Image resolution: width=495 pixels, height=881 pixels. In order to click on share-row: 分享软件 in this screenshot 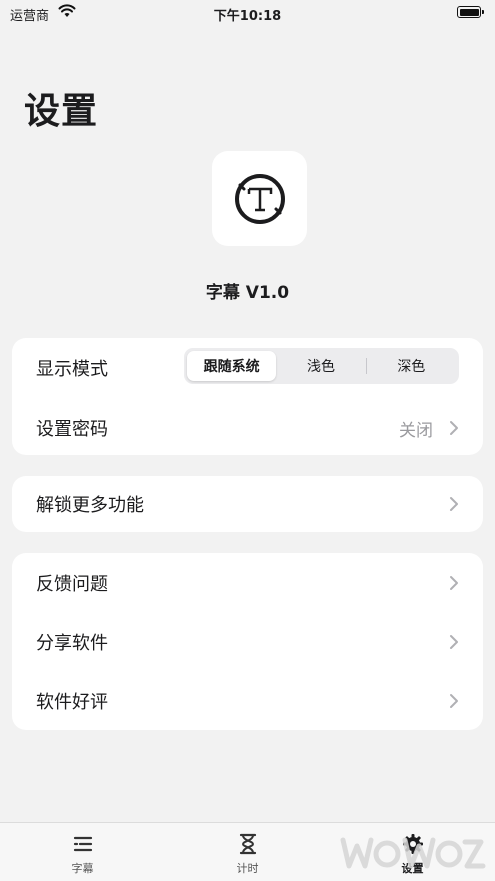, I will do `click(247, 641)`.